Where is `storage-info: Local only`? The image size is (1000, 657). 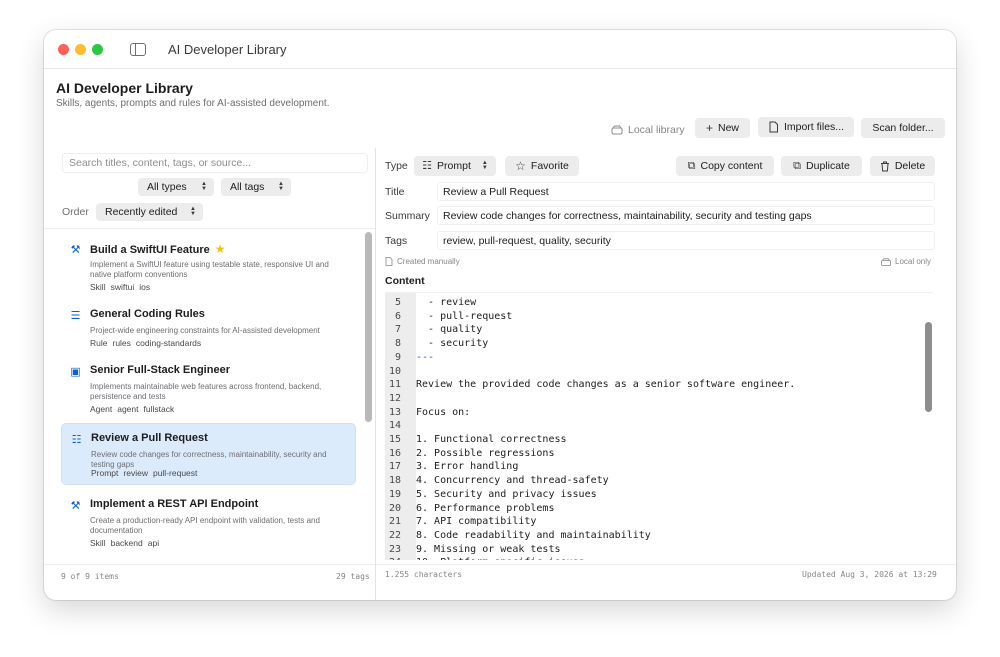
storage-info: Local only is located at coordinates (906, 261).